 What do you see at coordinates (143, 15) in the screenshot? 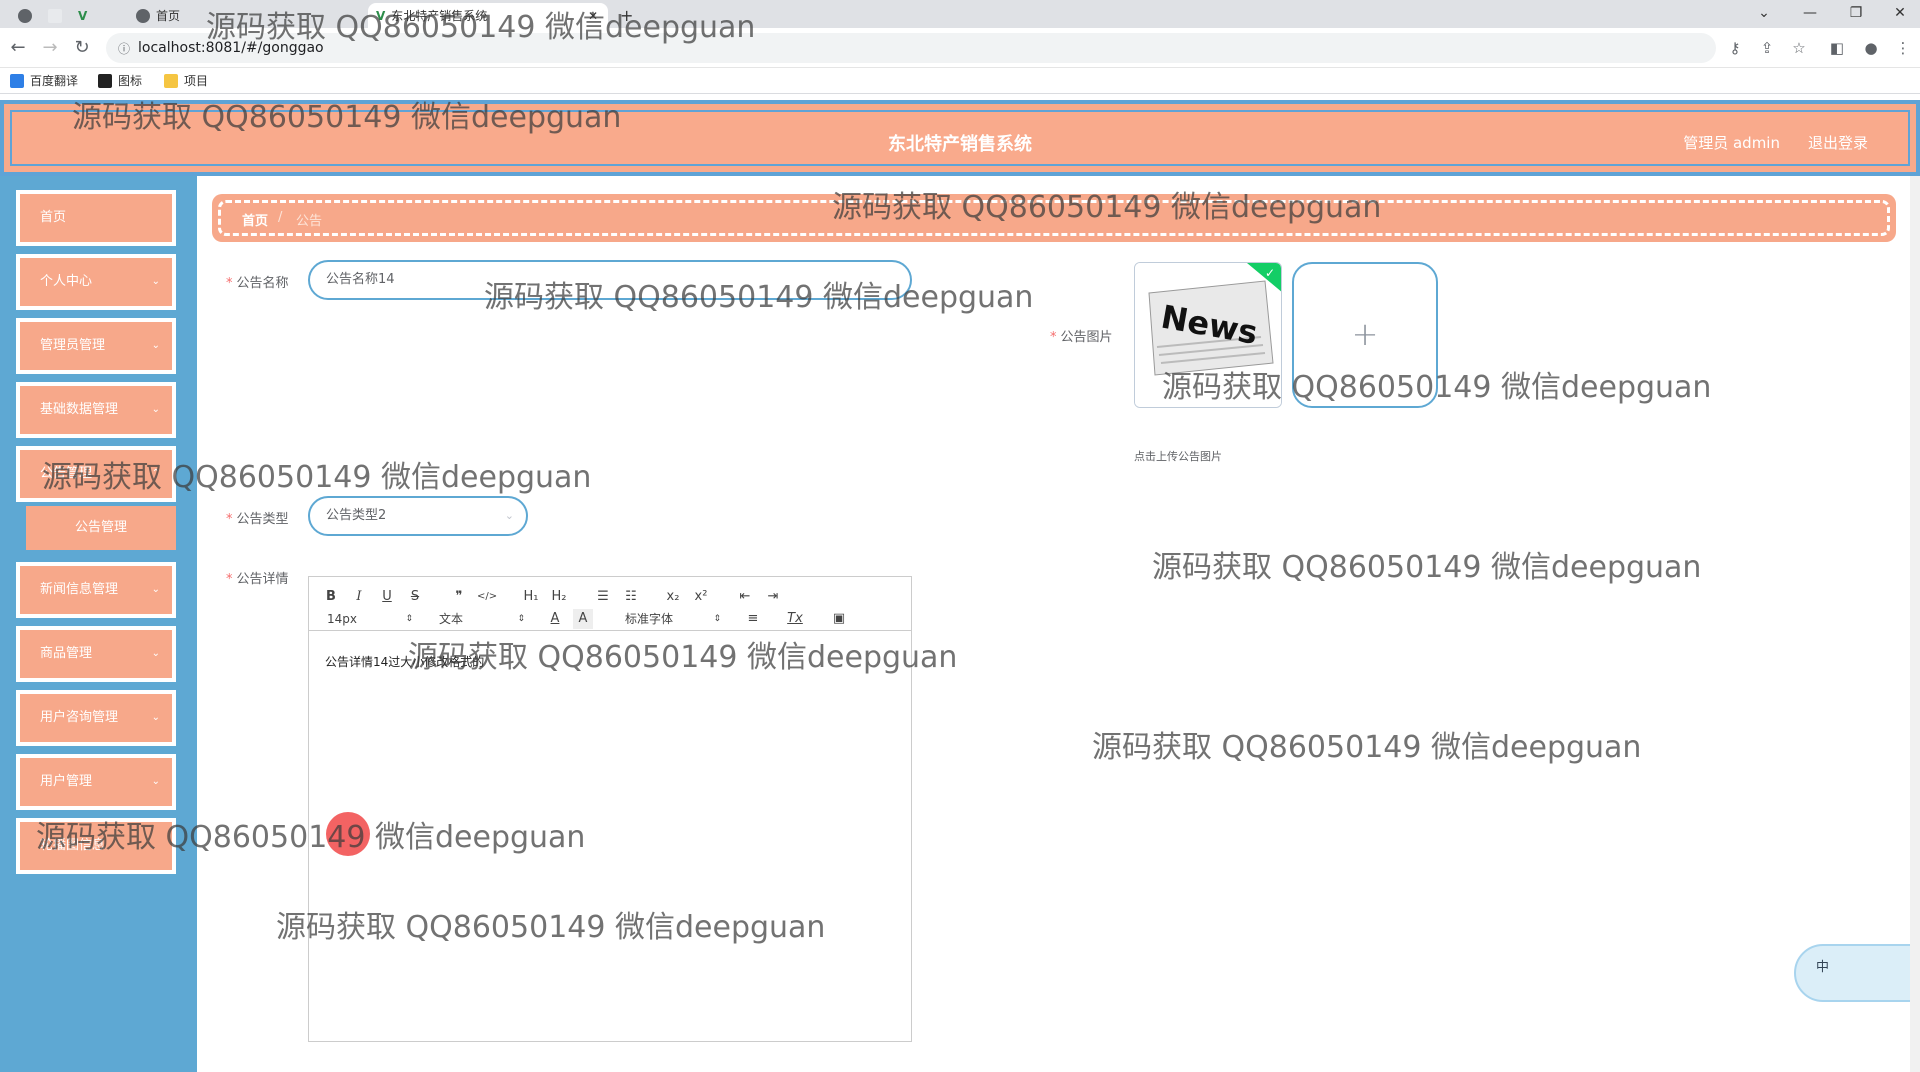
I see `globe-icon` at bounding box center [143, 15].